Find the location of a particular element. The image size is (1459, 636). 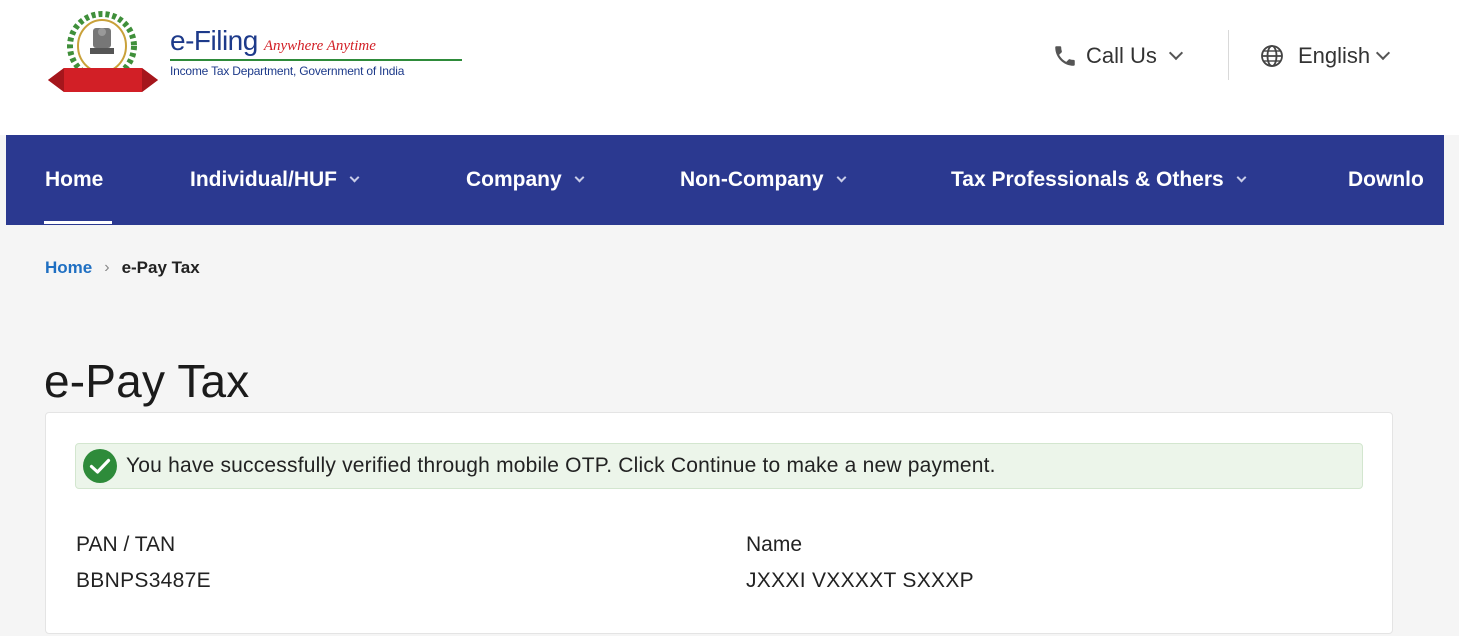

phone-icon is located at coordinates (1065, 56).